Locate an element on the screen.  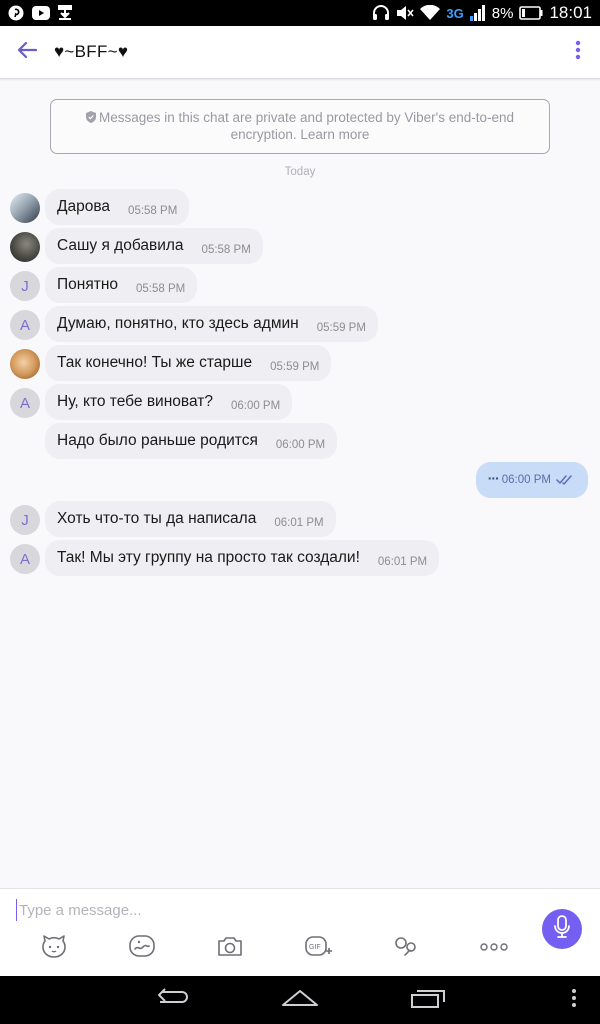
message-incoming: J Понятно 05:58 PM is located at coordinates (300, 285).